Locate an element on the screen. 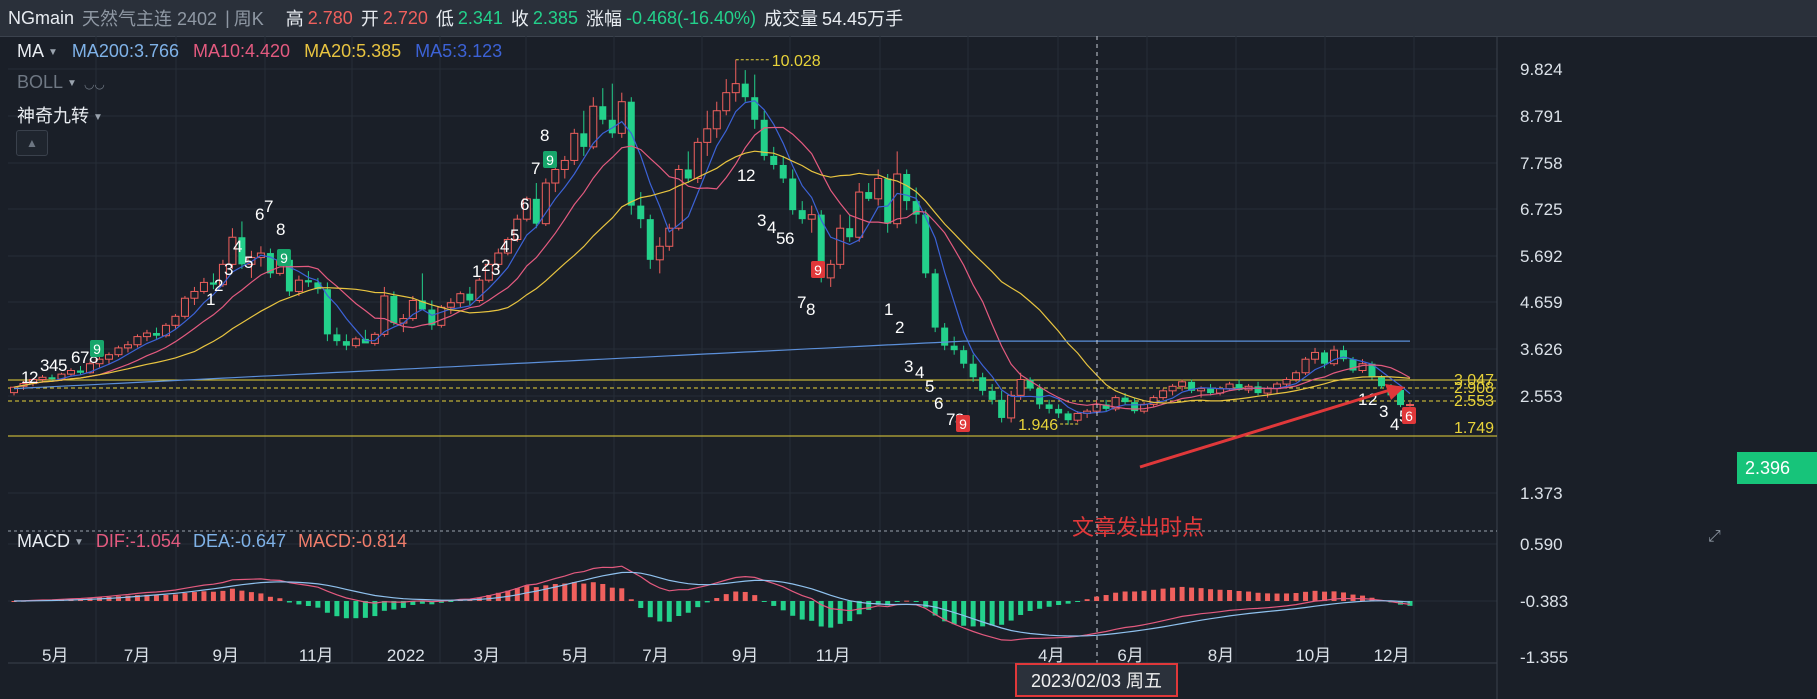 The width and height of the screenshot is (1817, 699). current-price-tag: 2.396 is located at coordinates (1777, 468).